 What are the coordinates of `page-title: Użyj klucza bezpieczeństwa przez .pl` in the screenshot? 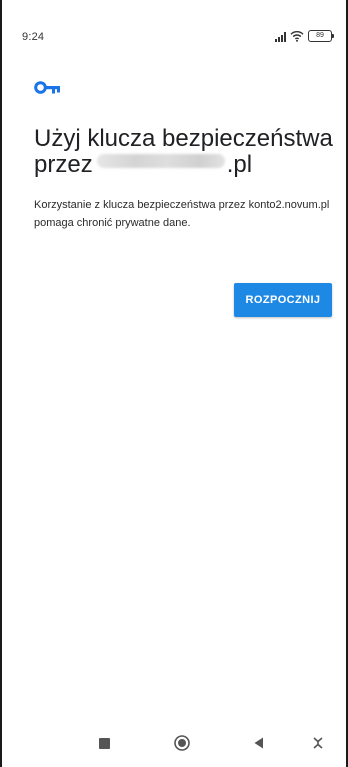 It's located at (184, 152).